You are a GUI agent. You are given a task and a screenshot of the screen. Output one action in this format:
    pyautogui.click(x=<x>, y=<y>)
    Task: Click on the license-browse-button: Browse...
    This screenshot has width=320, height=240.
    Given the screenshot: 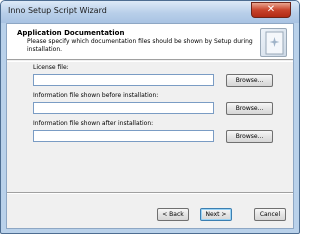 What is the action you would take?
    pyautogui.click(x=249, y=80)
    